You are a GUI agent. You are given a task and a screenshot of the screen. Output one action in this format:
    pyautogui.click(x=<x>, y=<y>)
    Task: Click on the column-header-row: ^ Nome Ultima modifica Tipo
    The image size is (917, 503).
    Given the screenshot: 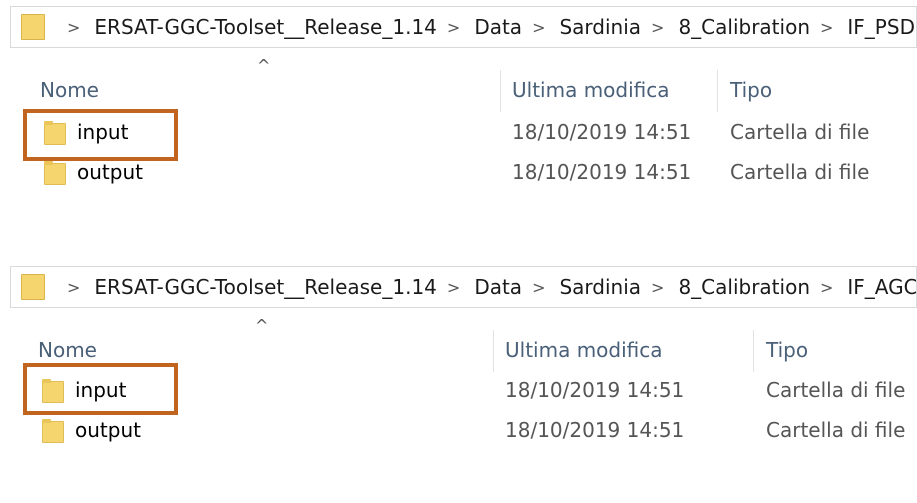 What is the action you would take?
    pyautogui.click(x=458, y=84)
    